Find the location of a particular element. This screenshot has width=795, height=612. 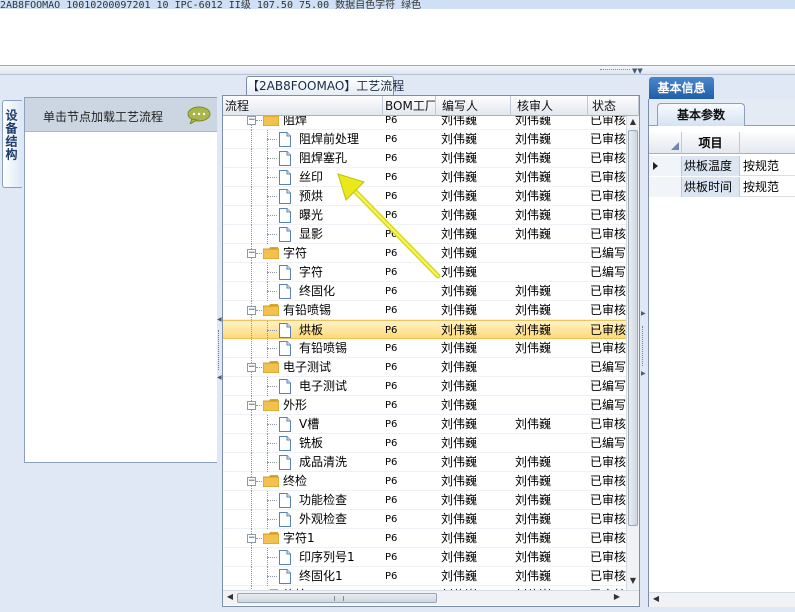

tree-step-row: 电子测试 P6 刘伟巍 已编写 is located at coordinates (424, 386).